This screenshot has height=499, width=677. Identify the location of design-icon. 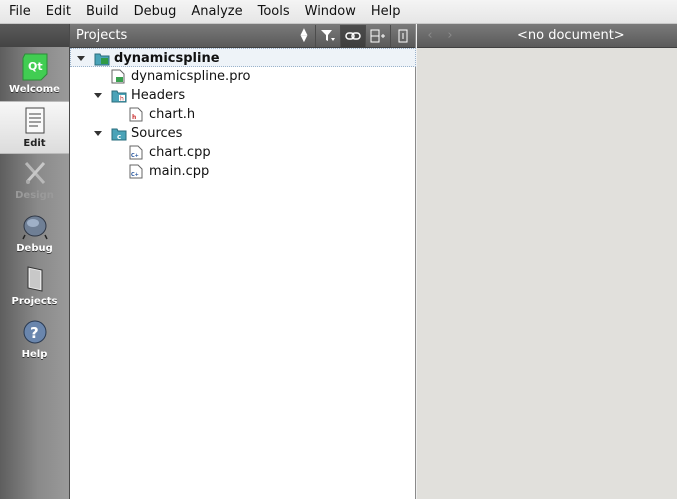
(34, 173).